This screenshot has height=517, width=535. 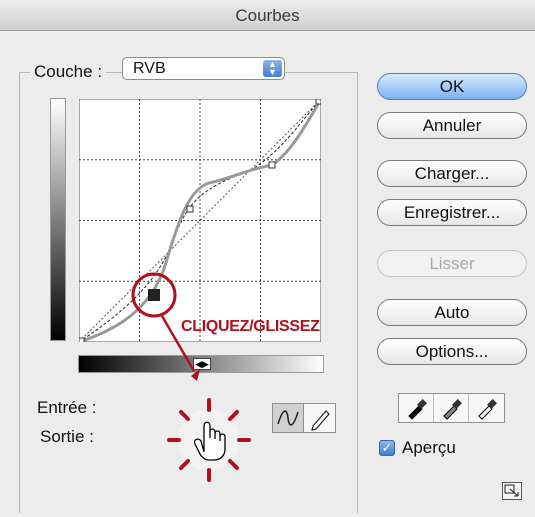 I want to click on annotation-overlay, so click(x=191, y=377).